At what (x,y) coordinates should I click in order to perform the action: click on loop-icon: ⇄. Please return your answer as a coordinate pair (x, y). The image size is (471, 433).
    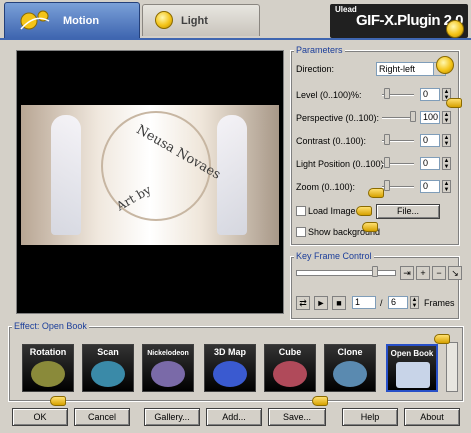
    Looking at the image, I should click on (303, 303).